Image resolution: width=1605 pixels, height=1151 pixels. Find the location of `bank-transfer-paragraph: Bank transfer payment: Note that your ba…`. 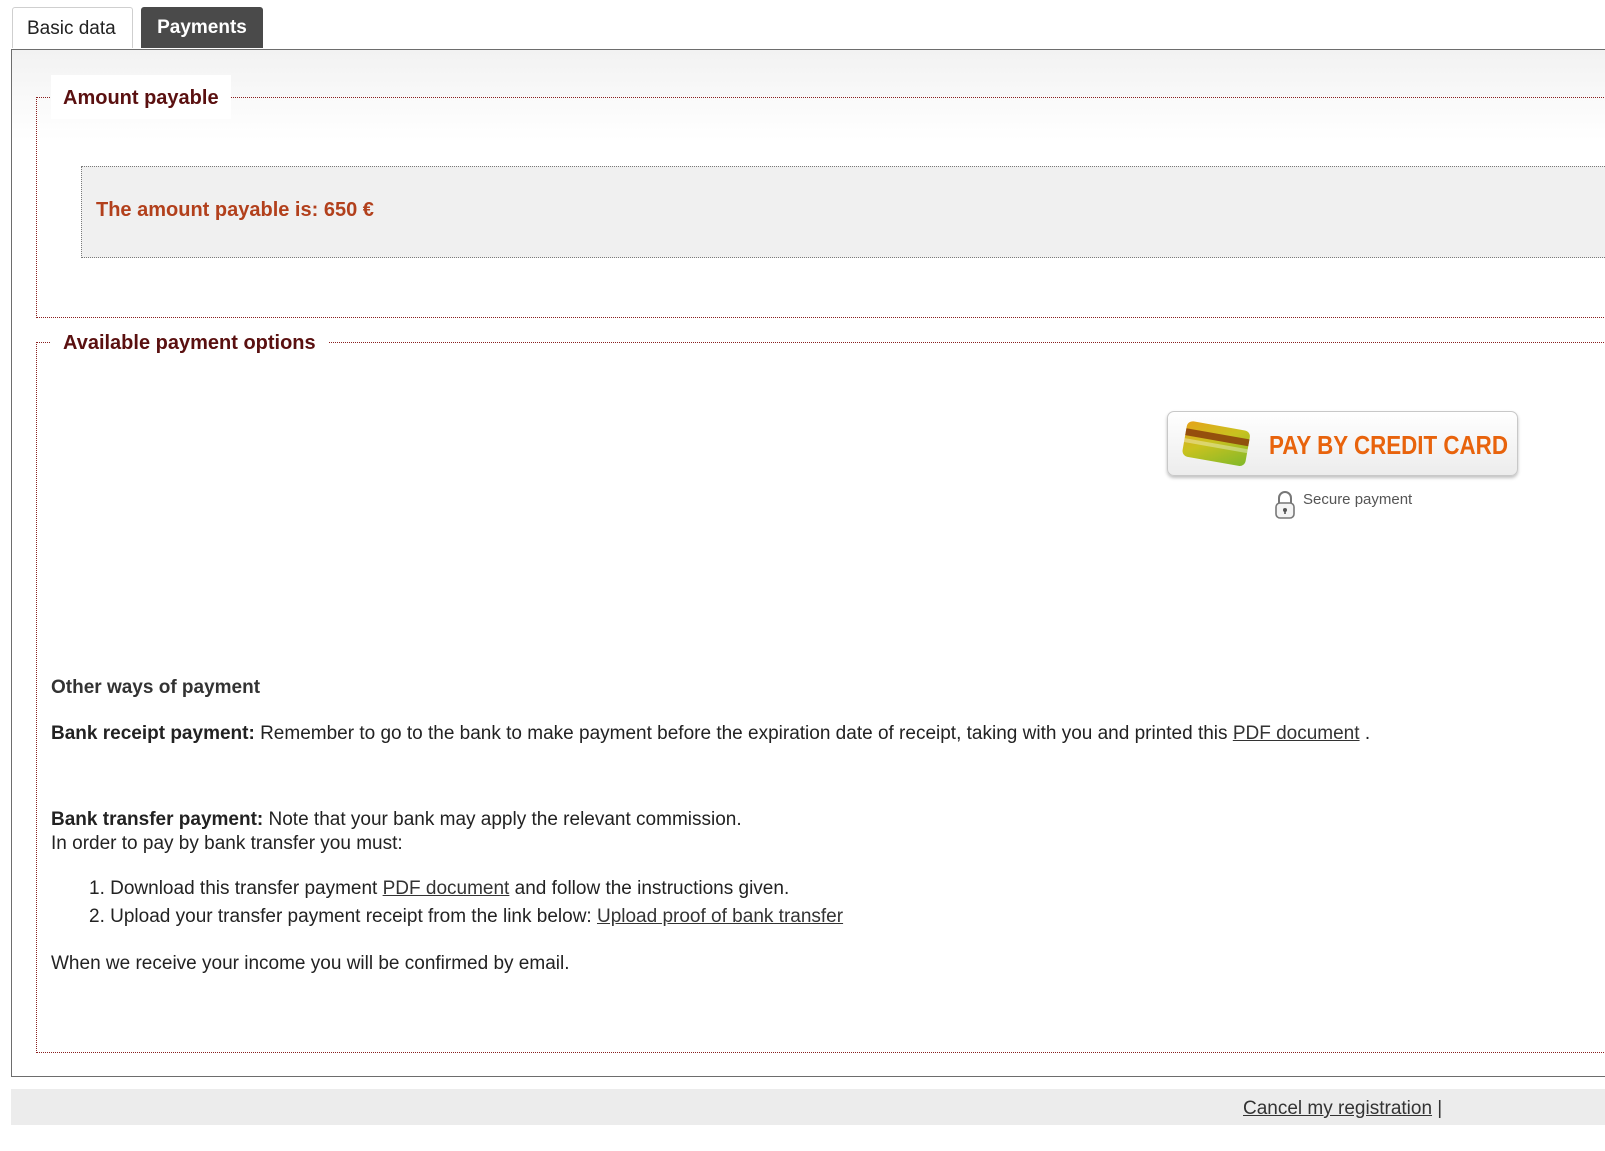

bank-transfer-paragraph: Bank transfer payment: Note that your ba… is located at coordinates (396, 820).